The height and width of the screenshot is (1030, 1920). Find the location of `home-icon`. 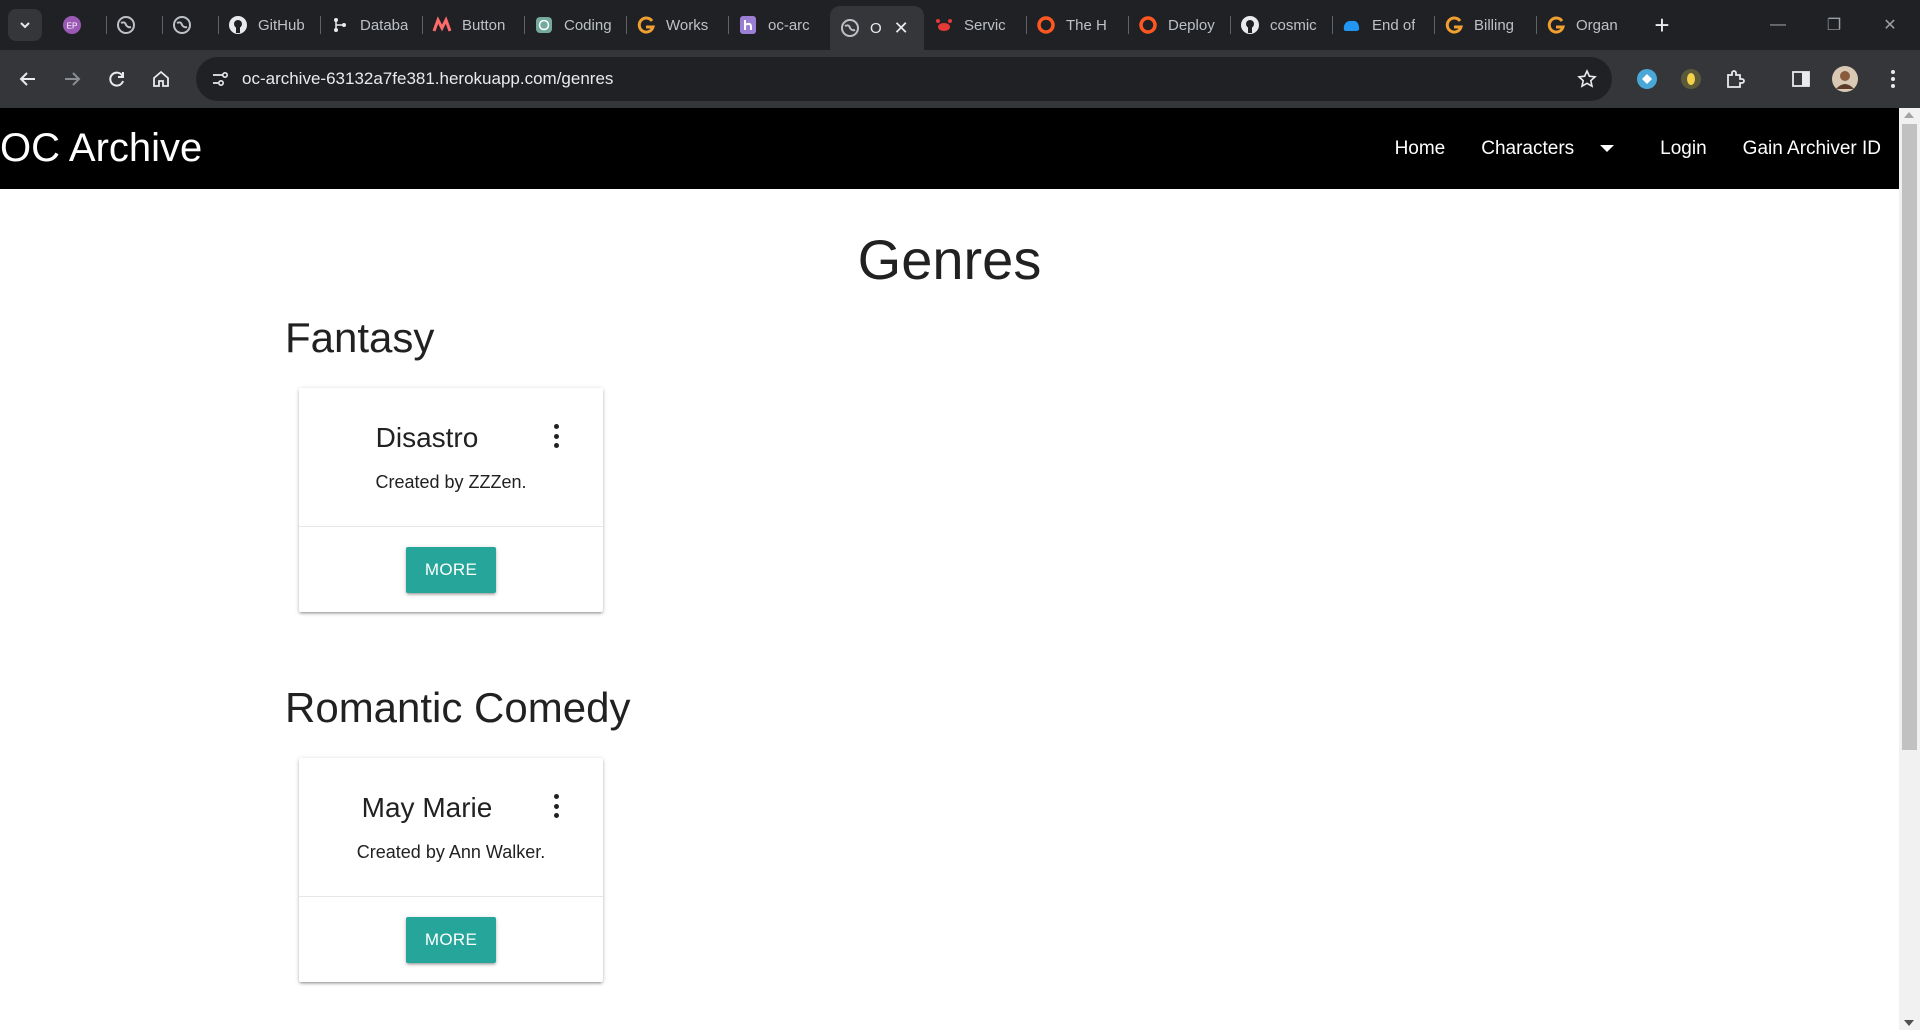

home-icon is located at coordinates (161, 78).